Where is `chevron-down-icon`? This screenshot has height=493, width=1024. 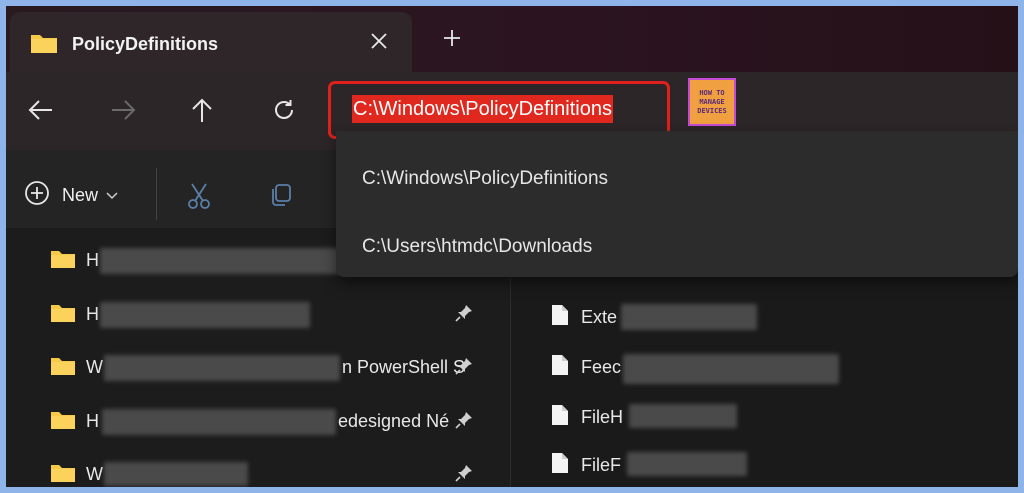 chevron-down-icon is located at coordinates (112, 196).